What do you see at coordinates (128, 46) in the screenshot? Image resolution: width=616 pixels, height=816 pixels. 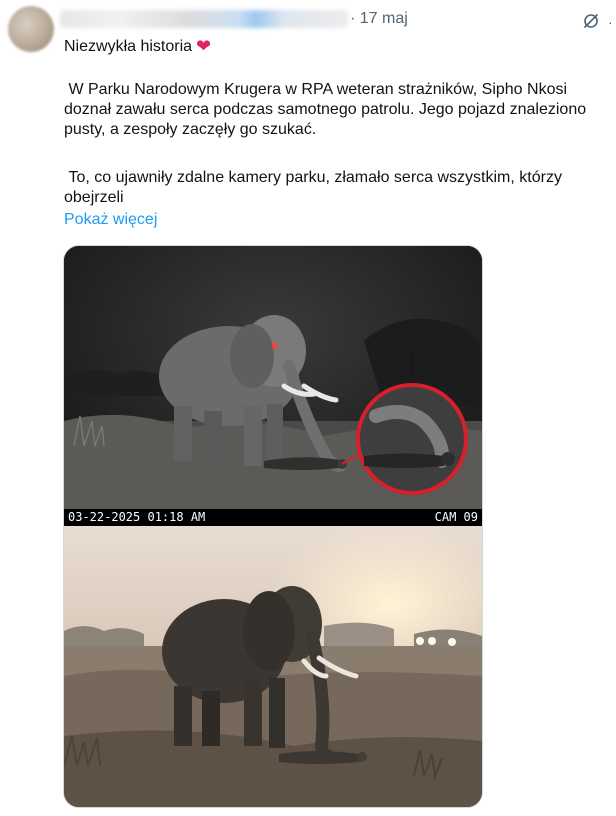 I see `headline-text: Niezwykła historia` at bounding box center [128, 46].